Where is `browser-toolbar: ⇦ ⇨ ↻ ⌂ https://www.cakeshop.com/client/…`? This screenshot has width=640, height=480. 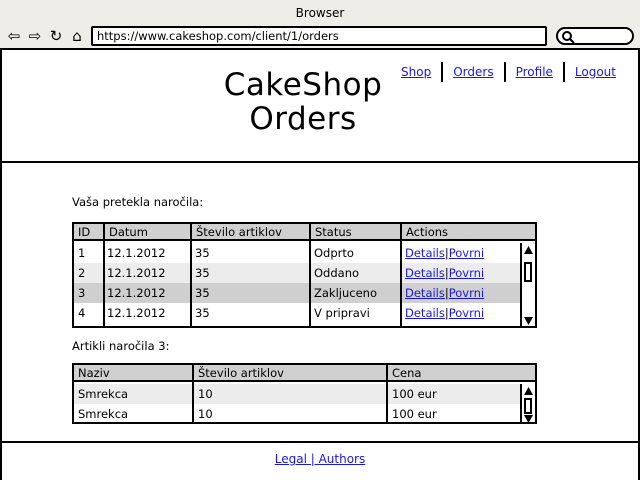 browser-toolbar: ⇦ ⇨ ↻ ⌂ https://www.cakeshop.com/client/… is located at coordinates (320, 37).